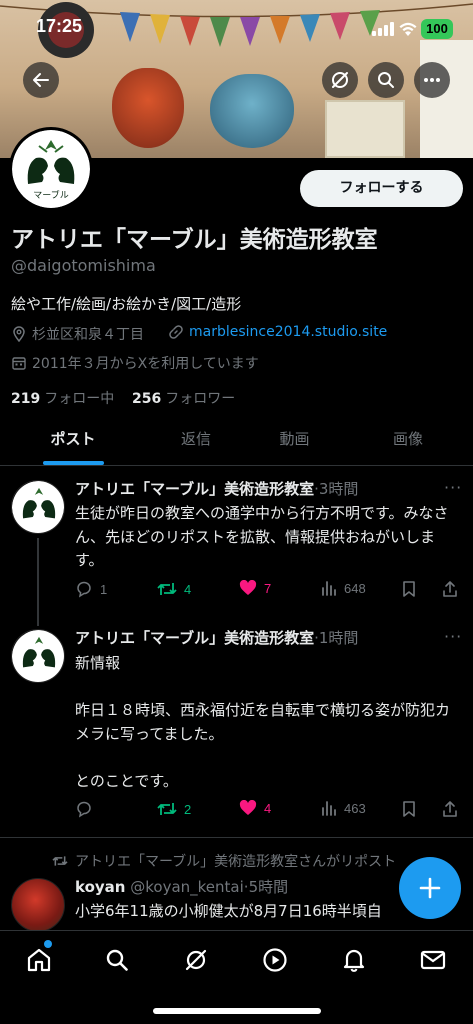 The image size is (473, 1024). I want to click on tab-videos: 動画, so click(294, 442).